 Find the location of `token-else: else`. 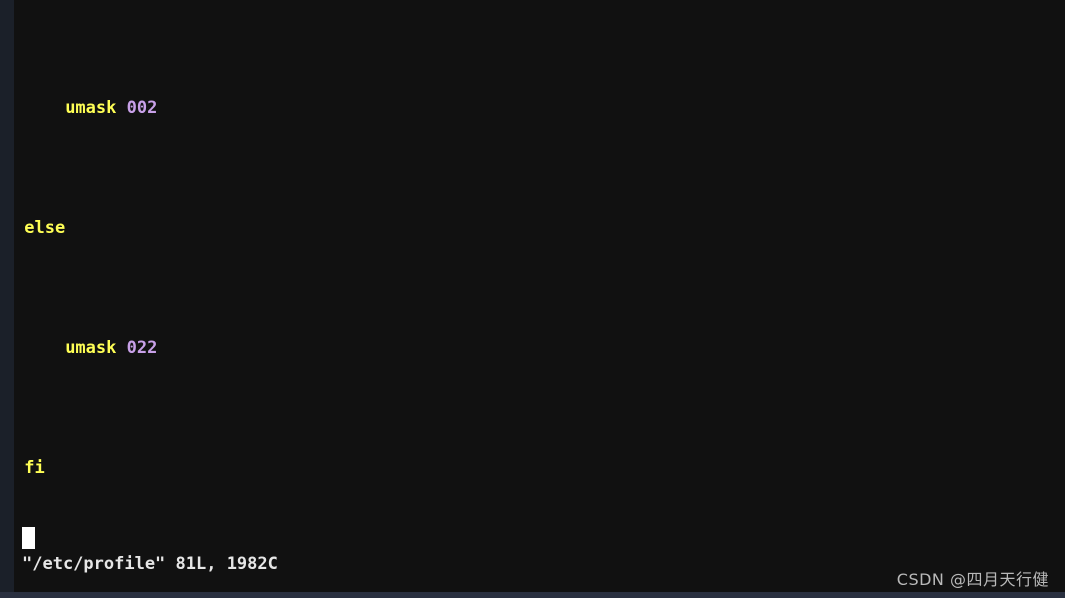

token-else: else is located at coordinates (45, 228).